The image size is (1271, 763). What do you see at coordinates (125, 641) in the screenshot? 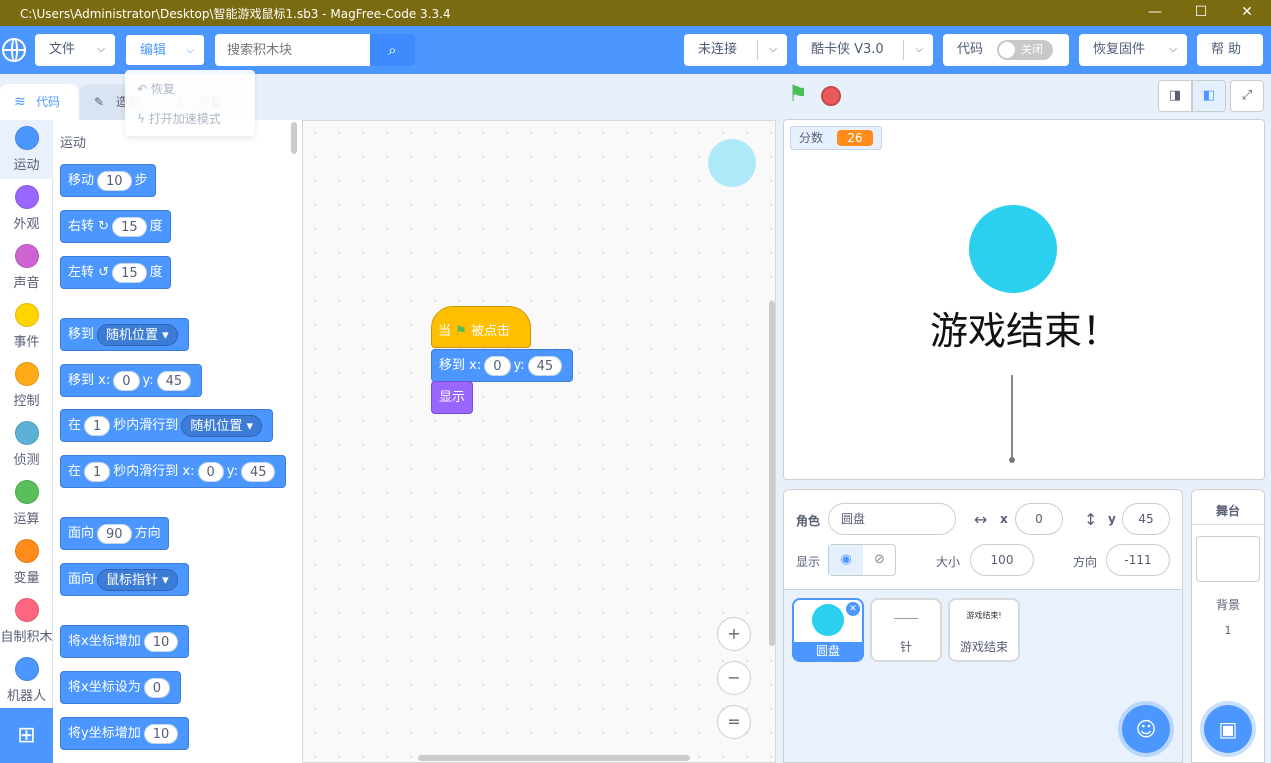
I see `block-change-x: 将x坐标增加 10` at bounding box center [125, 641].